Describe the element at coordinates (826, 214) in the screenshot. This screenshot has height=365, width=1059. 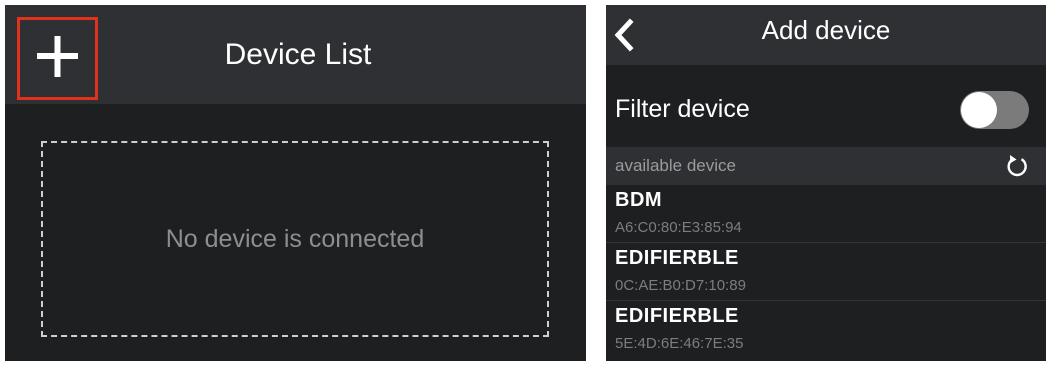
I see `device-list-item: BDM A6:C0:80:E3:85:94` at that location.